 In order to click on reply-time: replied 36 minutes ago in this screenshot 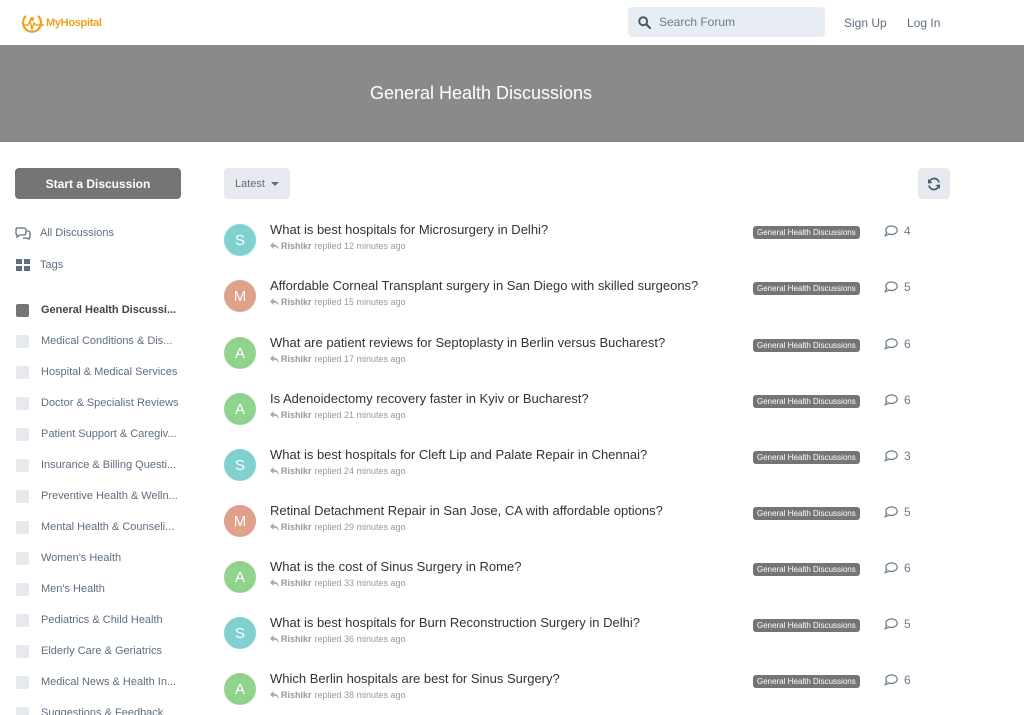, I will do `click(360, 639)`.